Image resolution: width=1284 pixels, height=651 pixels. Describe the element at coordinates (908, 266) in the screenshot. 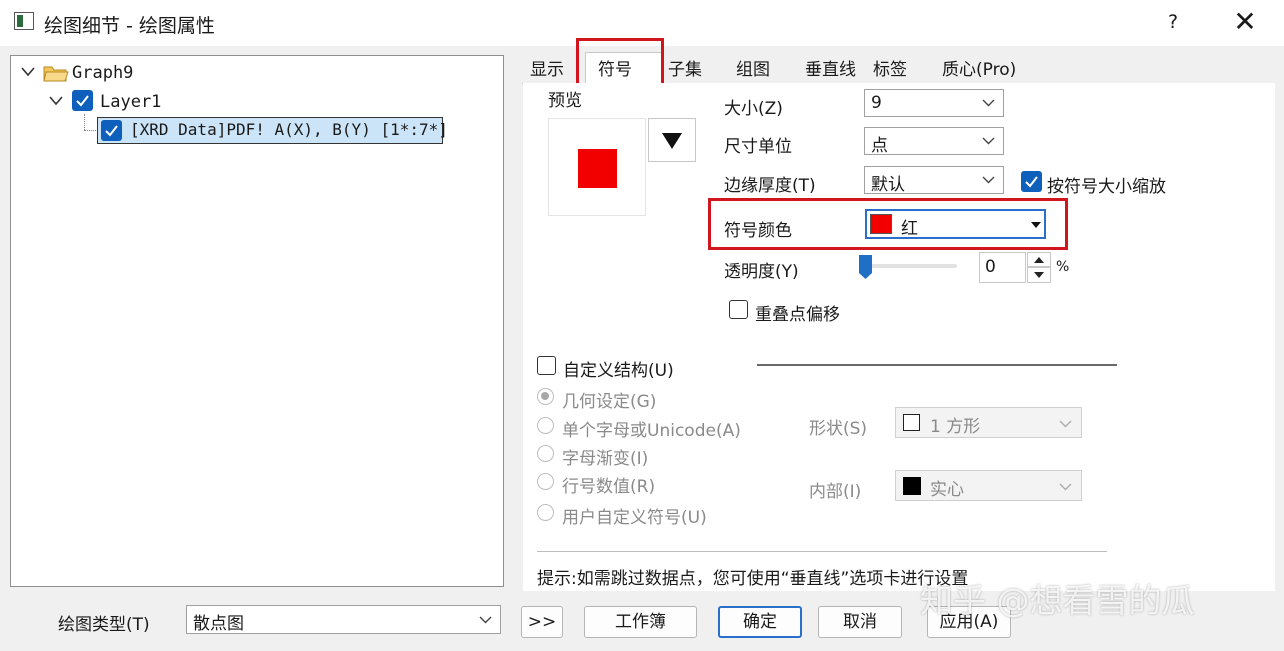

I see `transparency-slider-track` at that location.